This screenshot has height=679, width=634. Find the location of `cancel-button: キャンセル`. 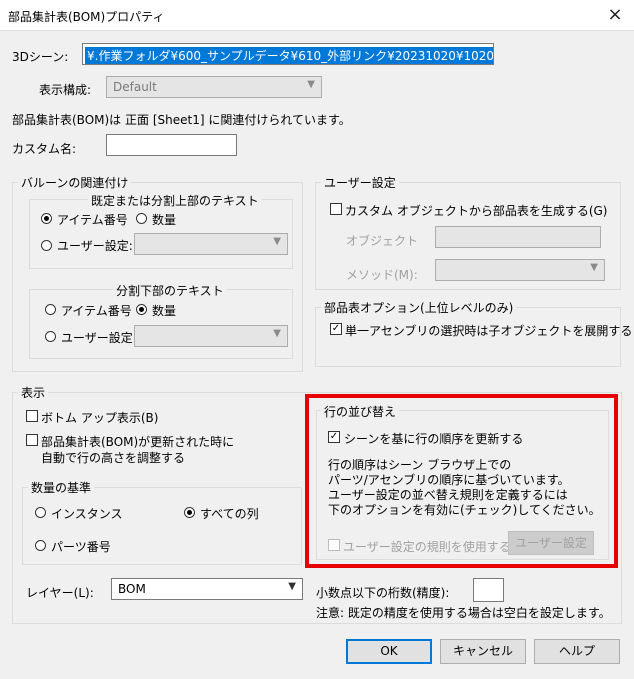

cancel-button: キャンセル is located at coordinates (483, 651).